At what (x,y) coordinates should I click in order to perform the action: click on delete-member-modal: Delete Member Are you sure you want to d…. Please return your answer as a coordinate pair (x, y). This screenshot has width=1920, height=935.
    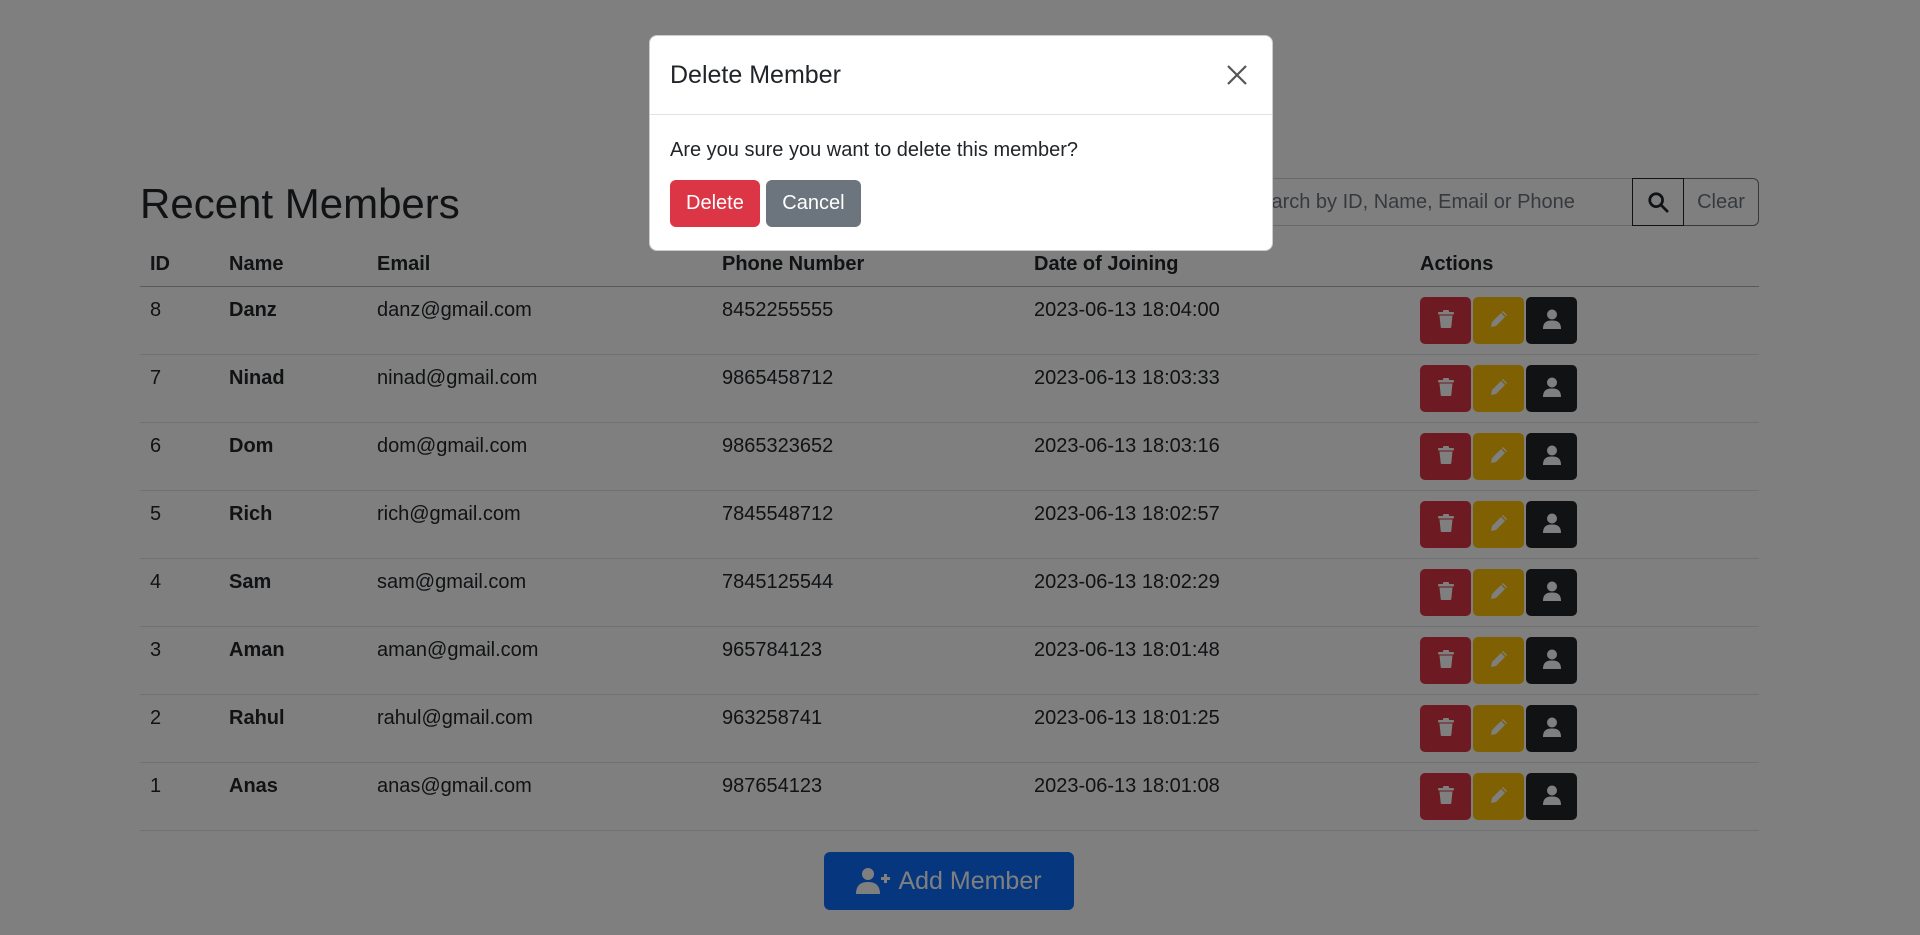
    Looking at the image, I should click on (961, 143).